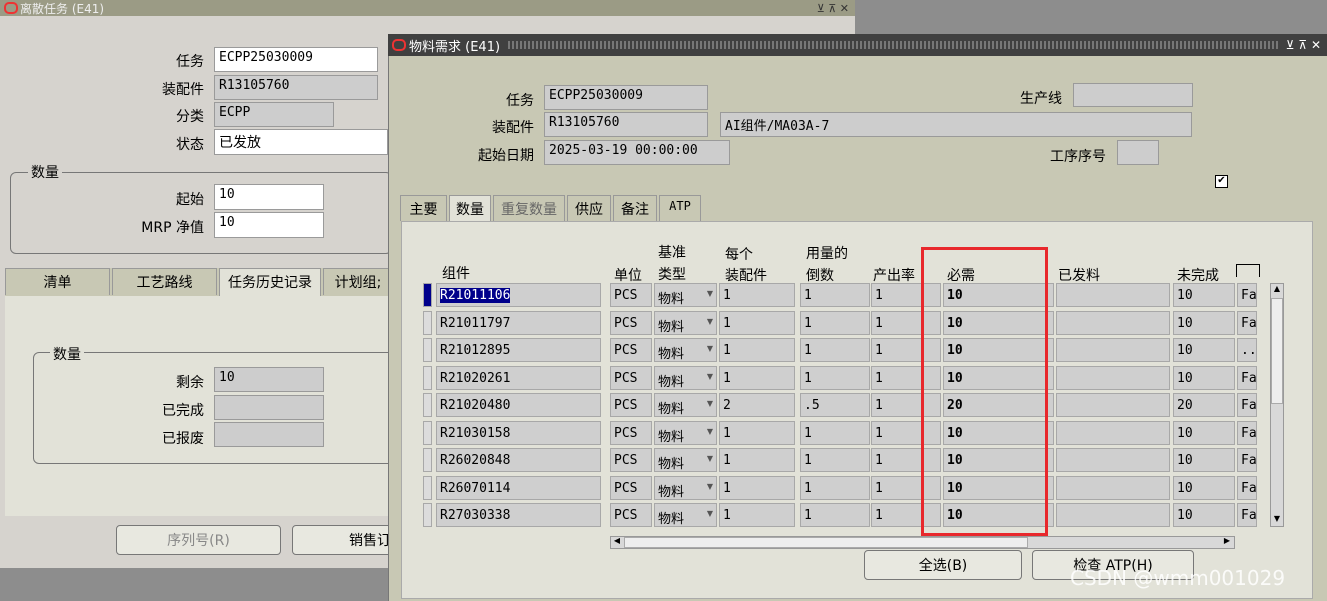  What do you see at coordinates (198, 540) in the screenshot?
I see `serial-number-button: 序列号(R)` at bounding box center [198, 540].